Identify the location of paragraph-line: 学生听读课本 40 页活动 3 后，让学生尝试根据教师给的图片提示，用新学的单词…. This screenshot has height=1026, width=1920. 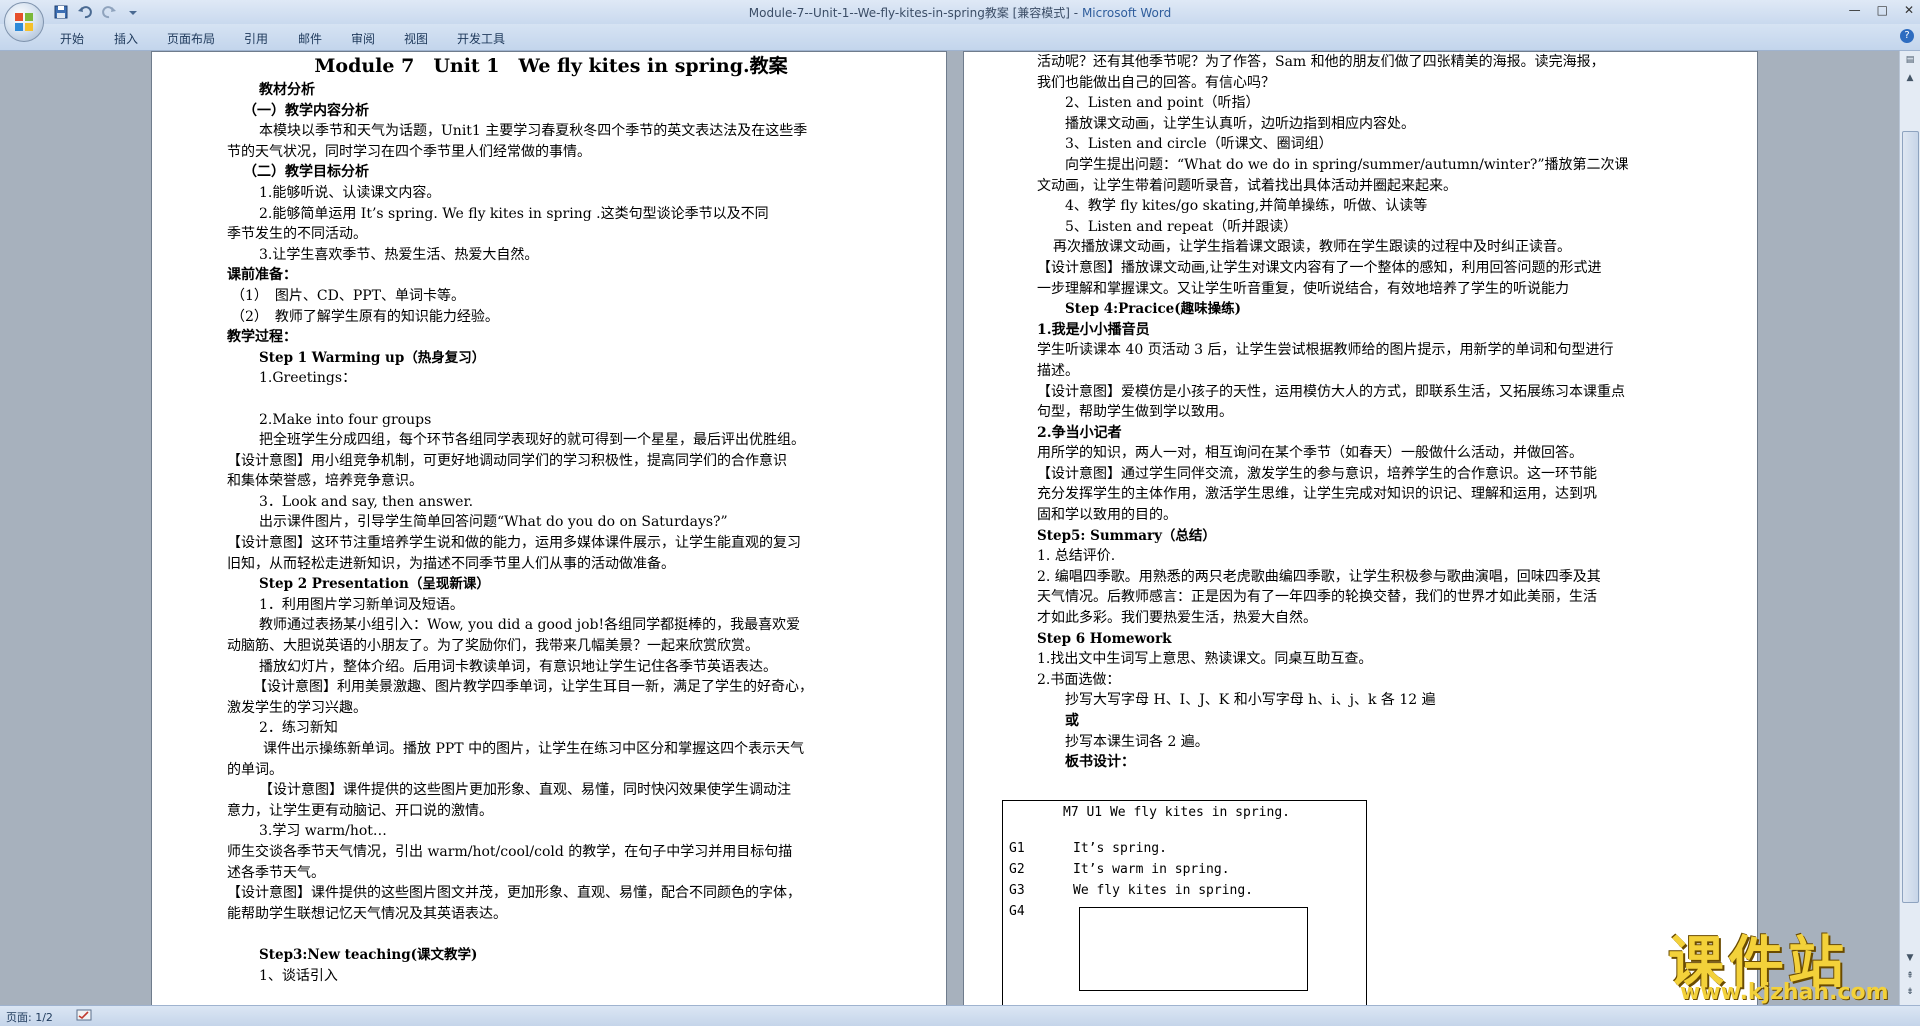
(1325, 350).